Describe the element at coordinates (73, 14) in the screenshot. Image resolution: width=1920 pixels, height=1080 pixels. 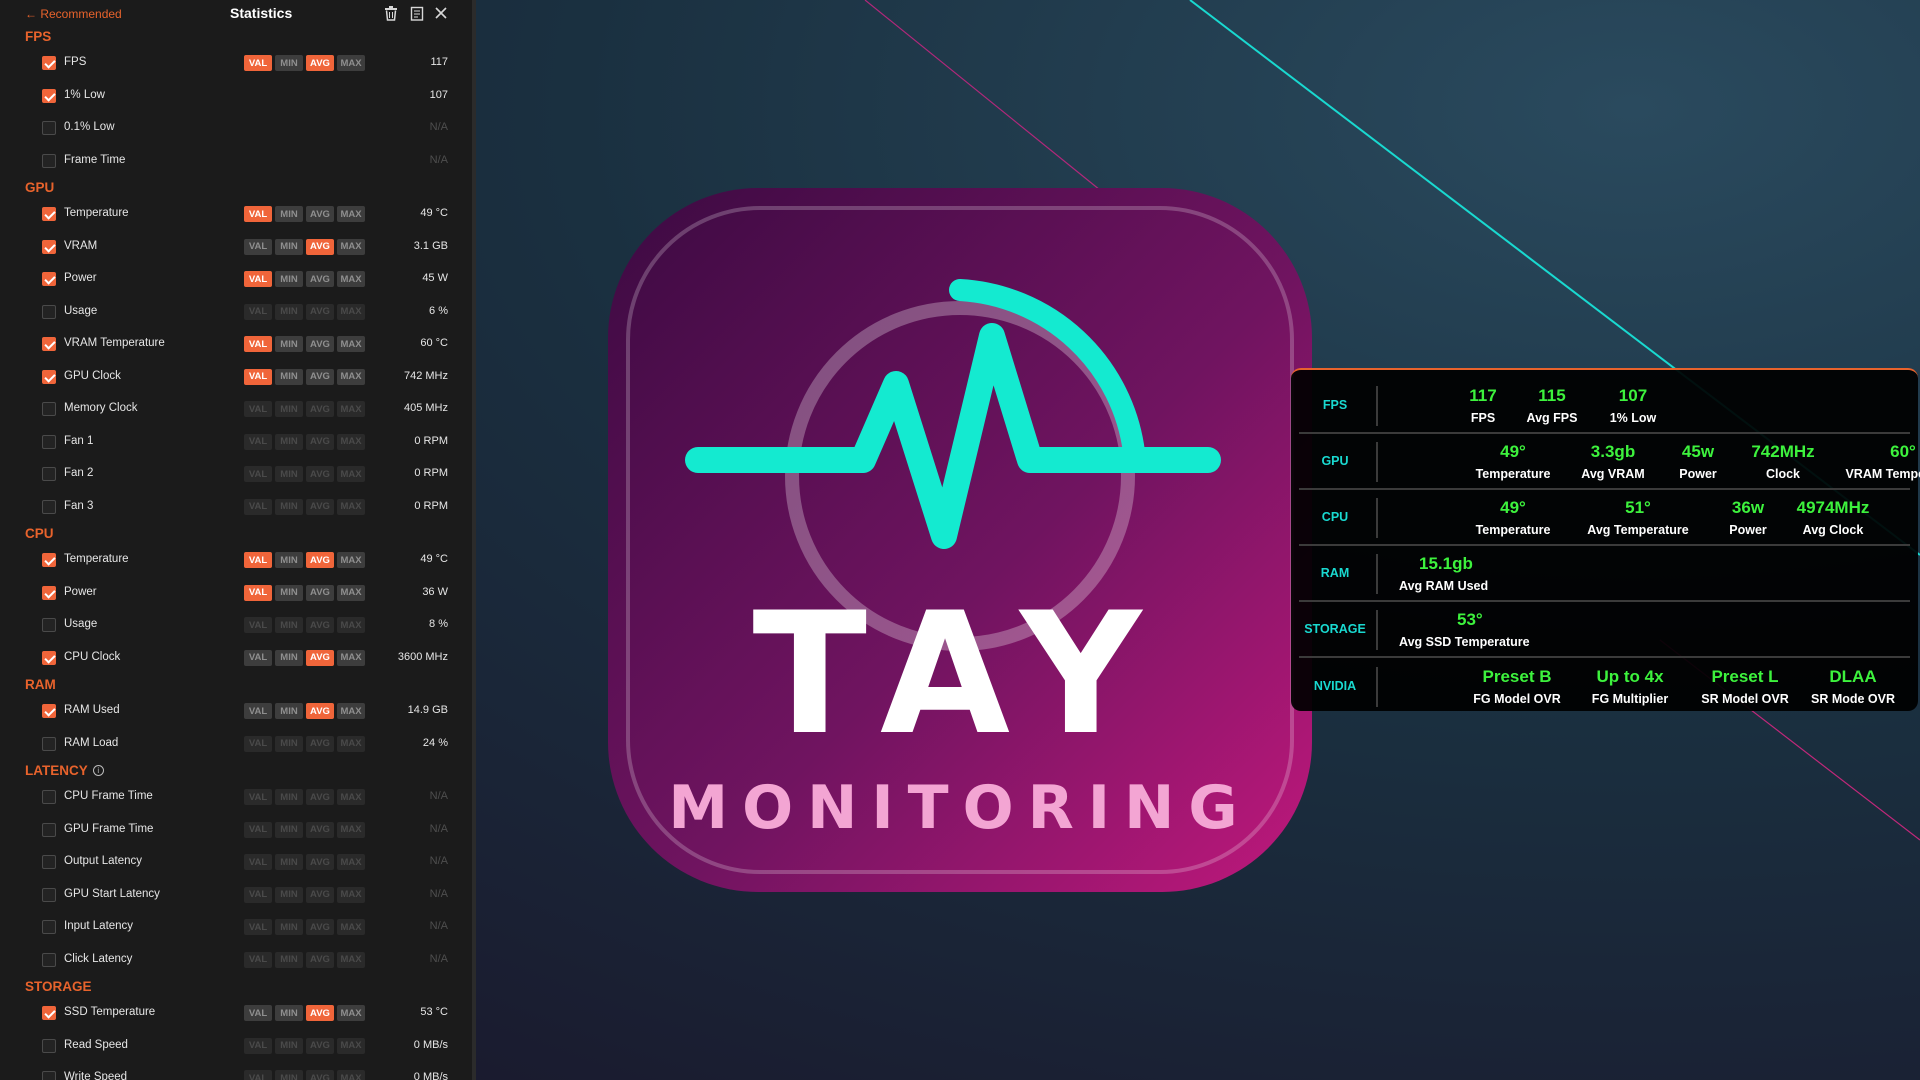
I see `back-to-recommended-link: ← Recommended` at that location.